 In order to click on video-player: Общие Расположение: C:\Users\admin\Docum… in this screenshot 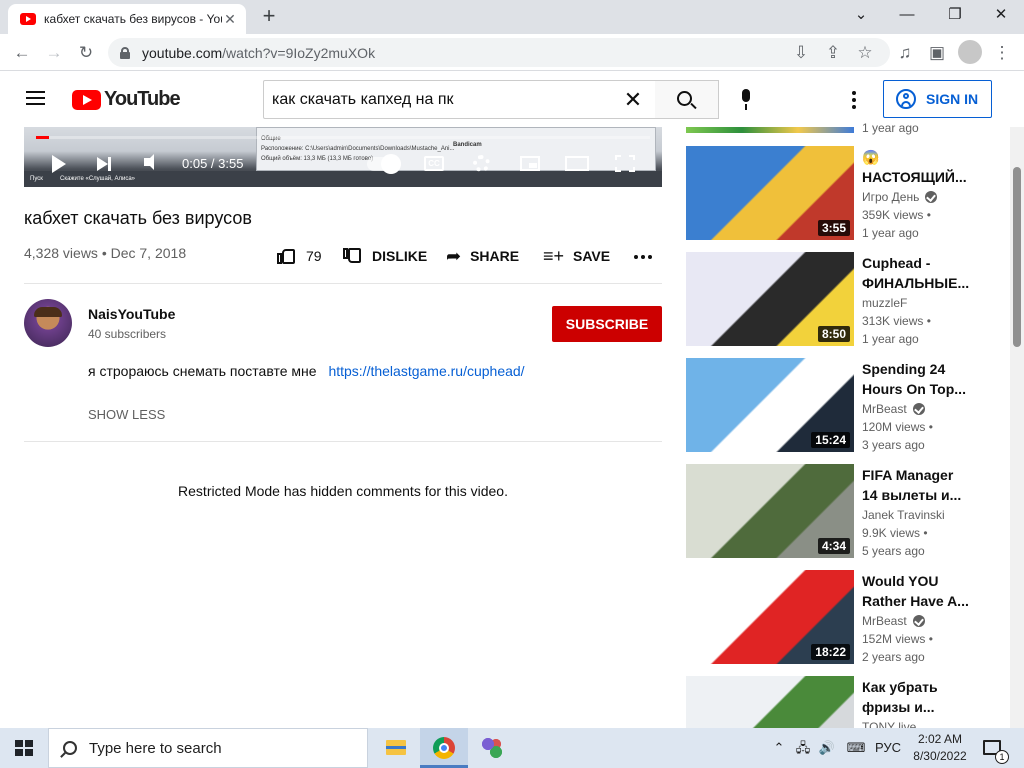, I will do `click(343, 157)`.